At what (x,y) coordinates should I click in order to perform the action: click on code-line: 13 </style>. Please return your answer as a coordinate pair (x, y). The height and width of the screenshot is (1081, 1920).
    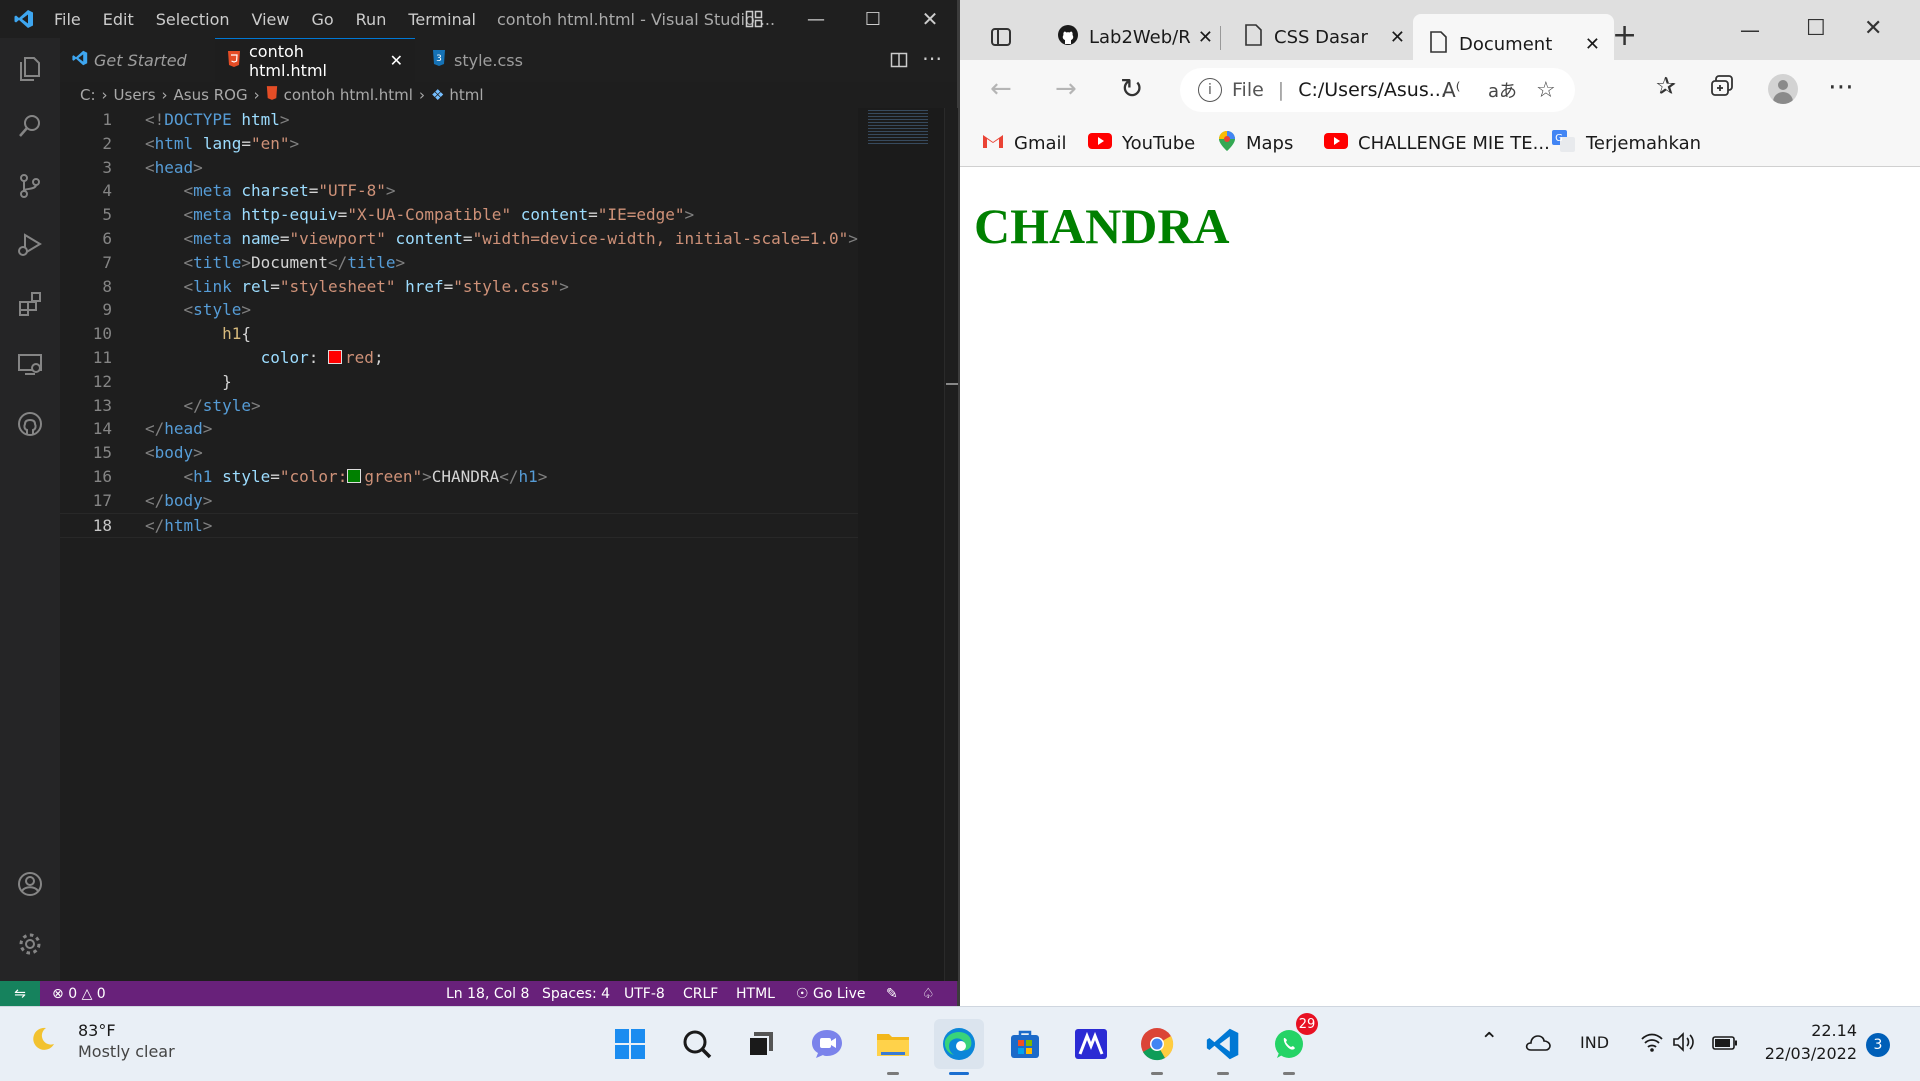
    Looking at the image, I should click on (460, 406).